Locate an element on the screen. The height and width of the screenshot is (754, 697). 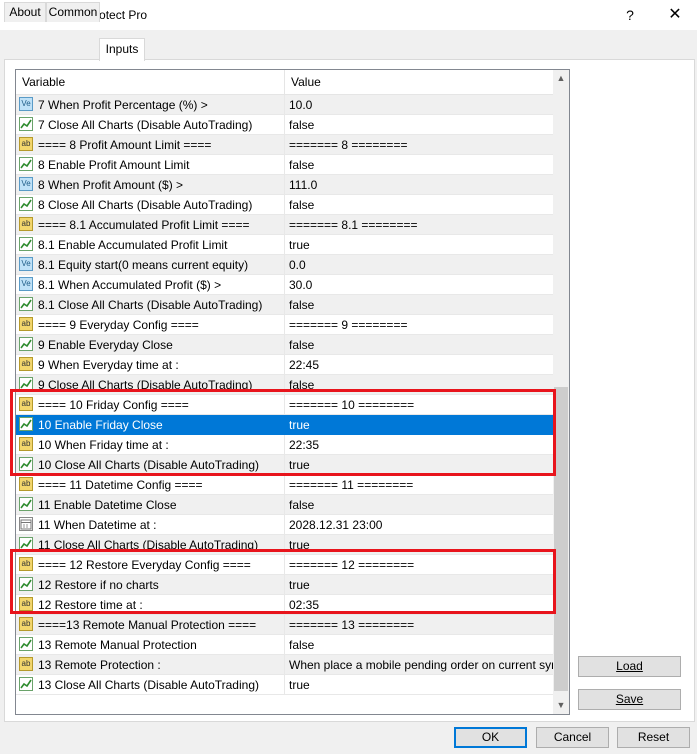
help-button: ? is located at coordinates (630, 15).